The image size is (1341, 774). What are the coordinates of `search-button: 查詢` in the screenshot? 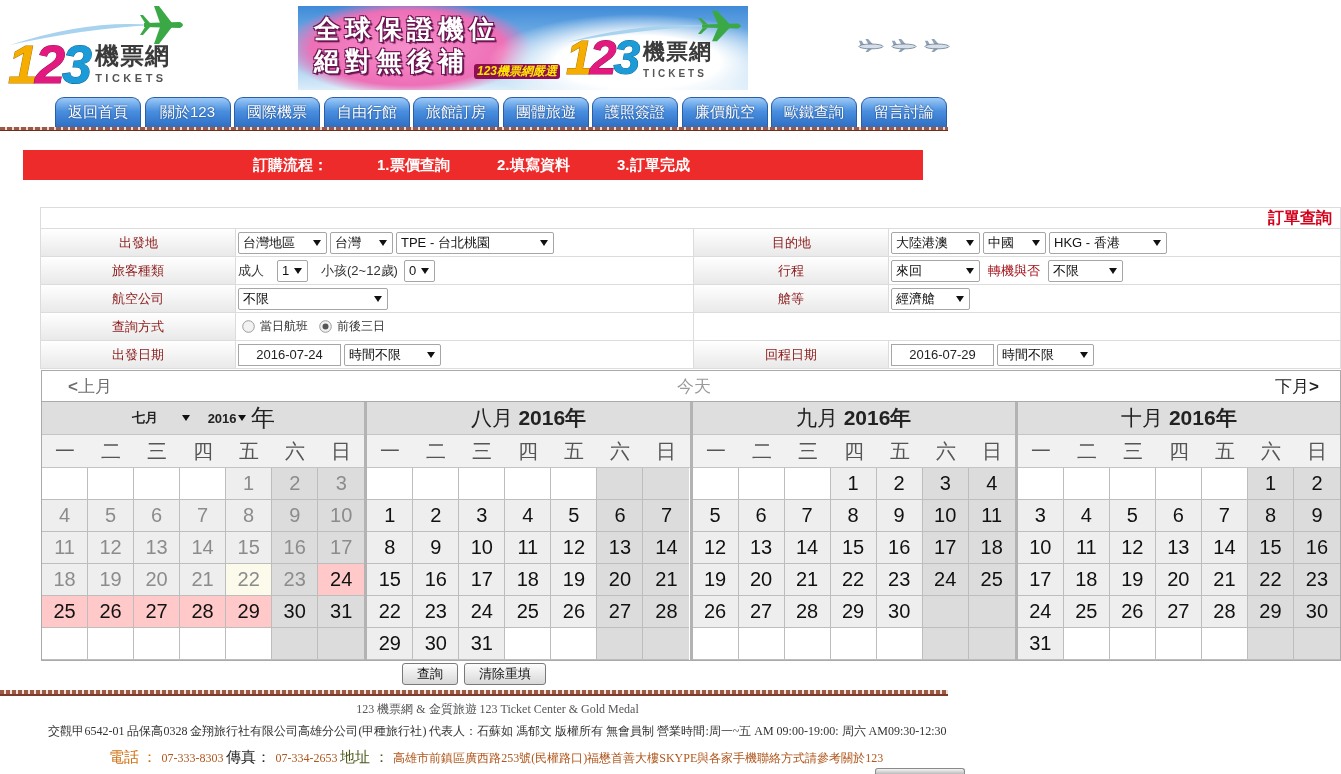 It's located at (430, 674).